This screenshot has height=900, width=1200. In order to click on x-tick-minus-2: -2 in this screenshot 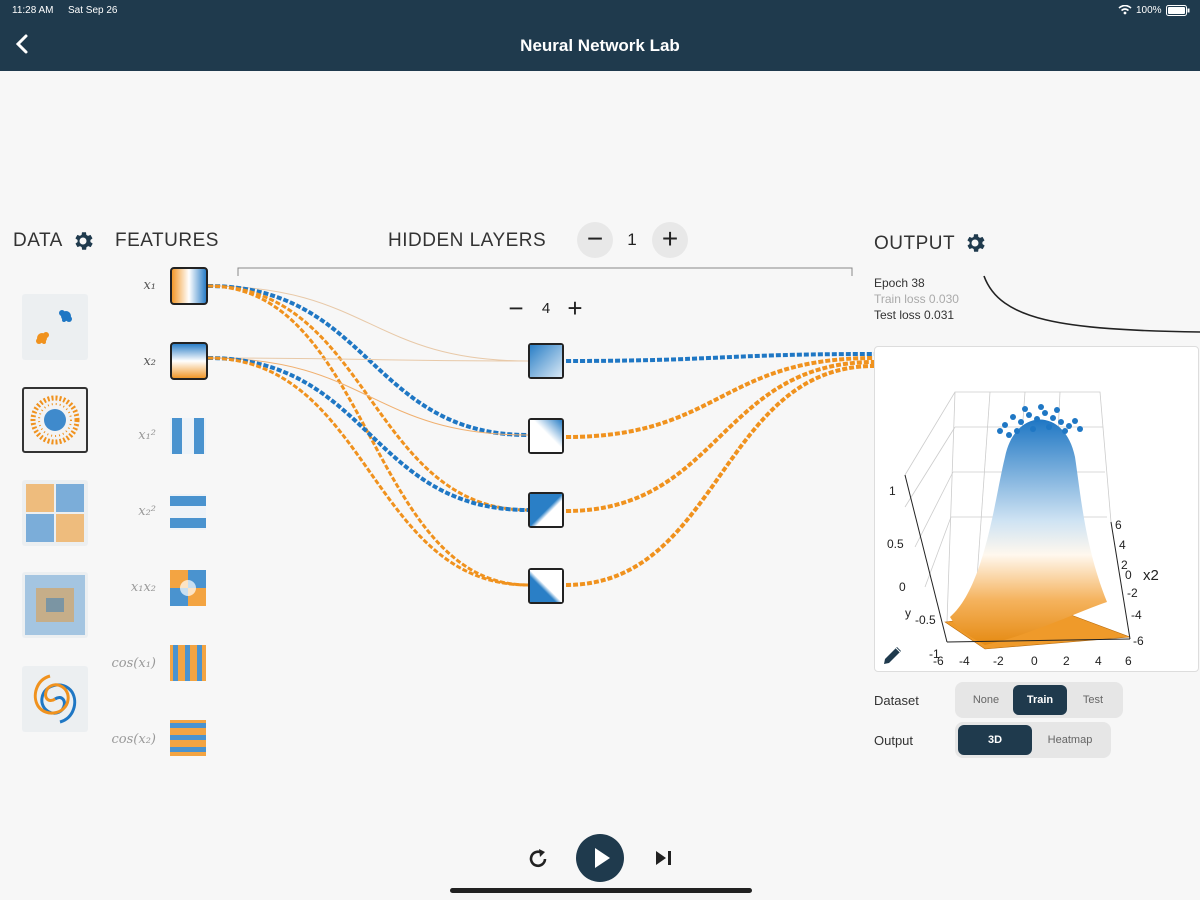, I will do `click(998, 661)`.